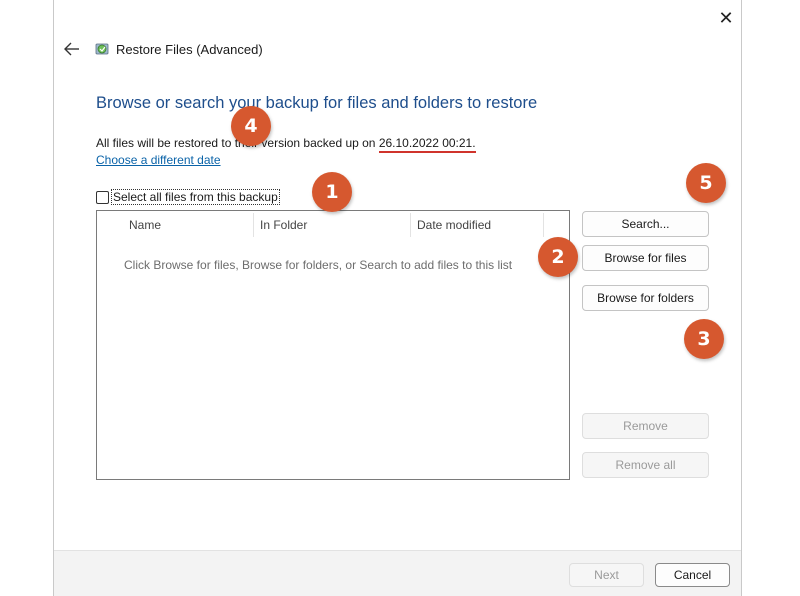 The image size is (800, 596). I want to click on backup-date: 26.10.2022 00:21., so click(427, 144).